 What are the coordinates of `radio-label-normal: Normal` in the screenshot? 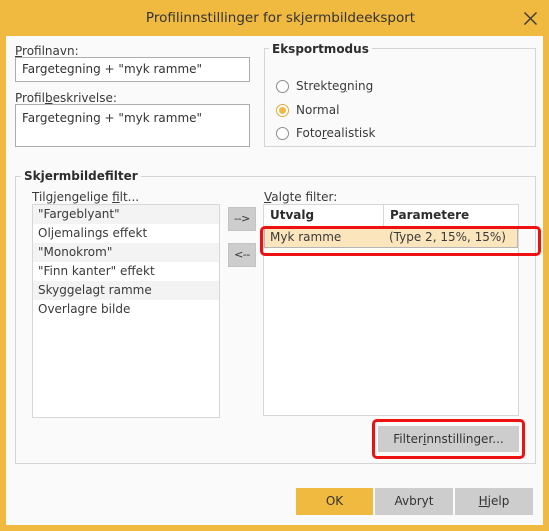 It's located at (318, 110).